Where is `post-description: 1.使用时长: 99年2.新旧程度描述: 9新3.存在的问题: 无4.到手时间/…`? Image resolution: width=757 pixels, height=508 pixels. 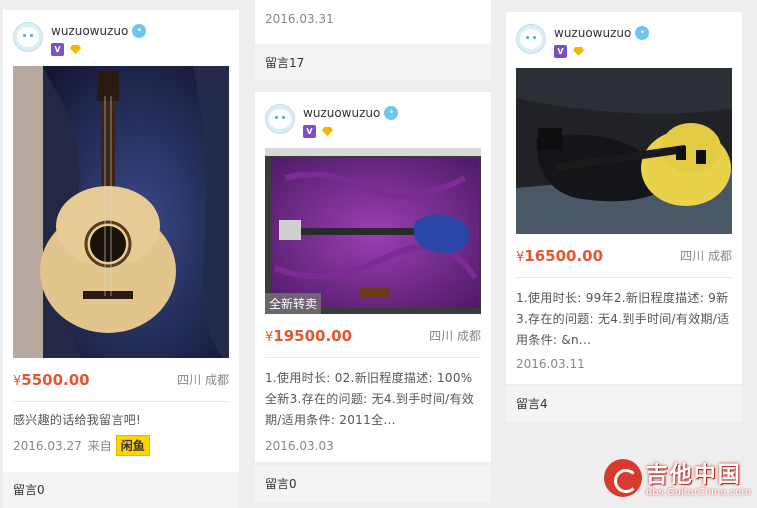 post-description: 1.使用时长: 99年2.新旧程度描述: 9新3.存在的问题: 无4.到手时间/… is located at coordinates (624, 314).